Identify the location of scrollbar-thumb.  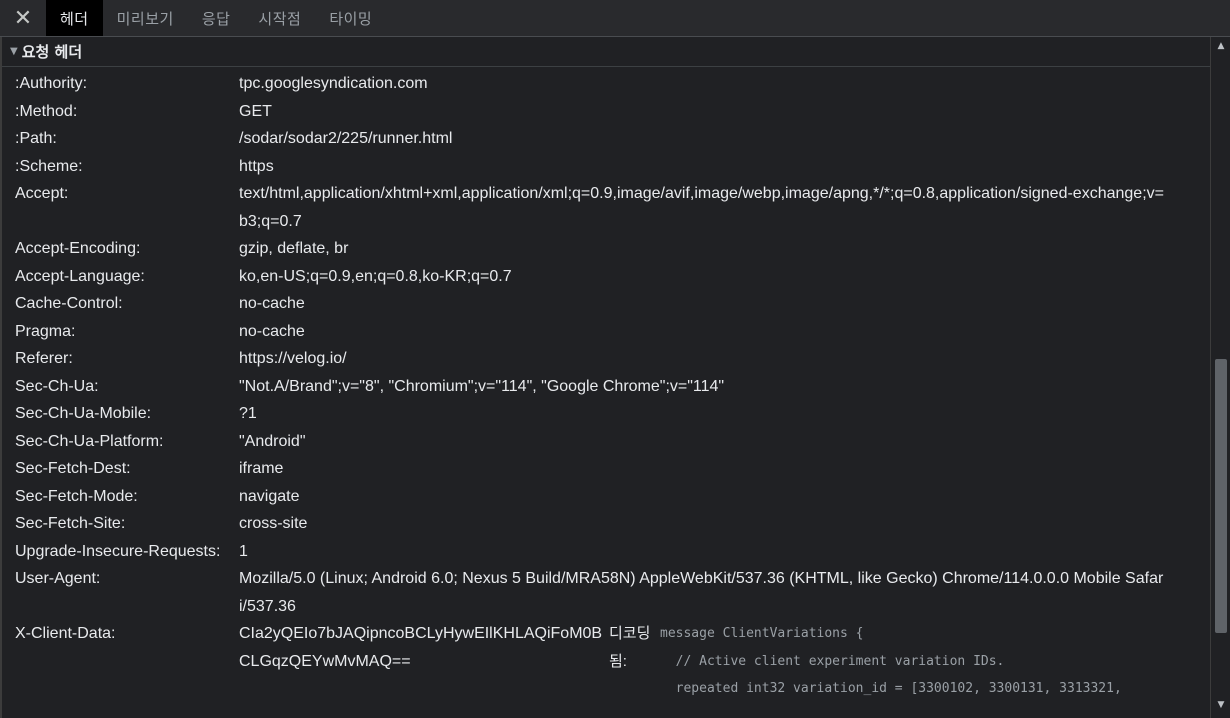
(1221, 496).